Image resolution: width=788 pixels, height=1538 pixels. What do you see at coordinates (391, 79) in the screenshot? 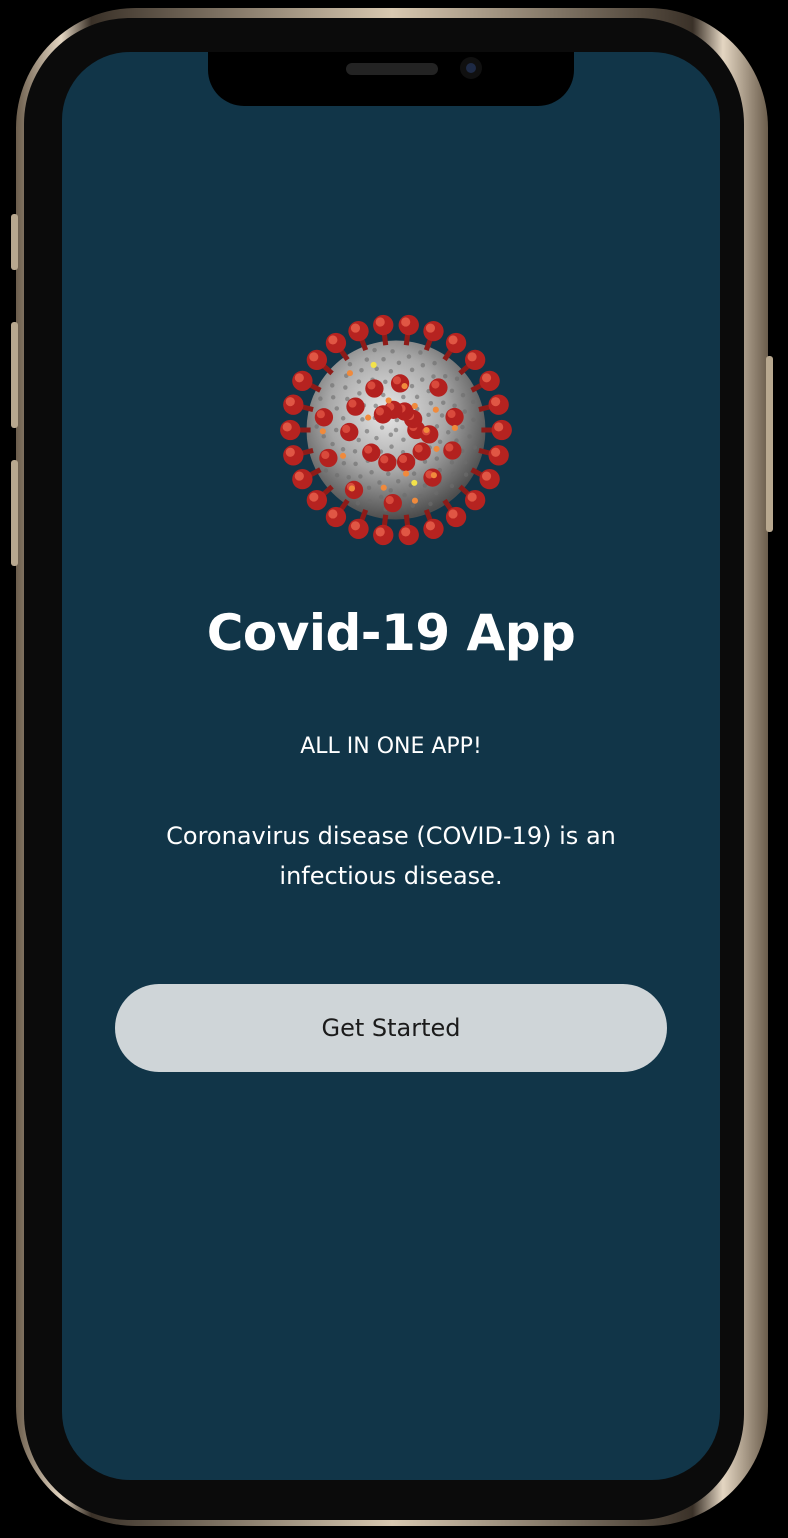
I see `notch` at bounding box center [391, 79].